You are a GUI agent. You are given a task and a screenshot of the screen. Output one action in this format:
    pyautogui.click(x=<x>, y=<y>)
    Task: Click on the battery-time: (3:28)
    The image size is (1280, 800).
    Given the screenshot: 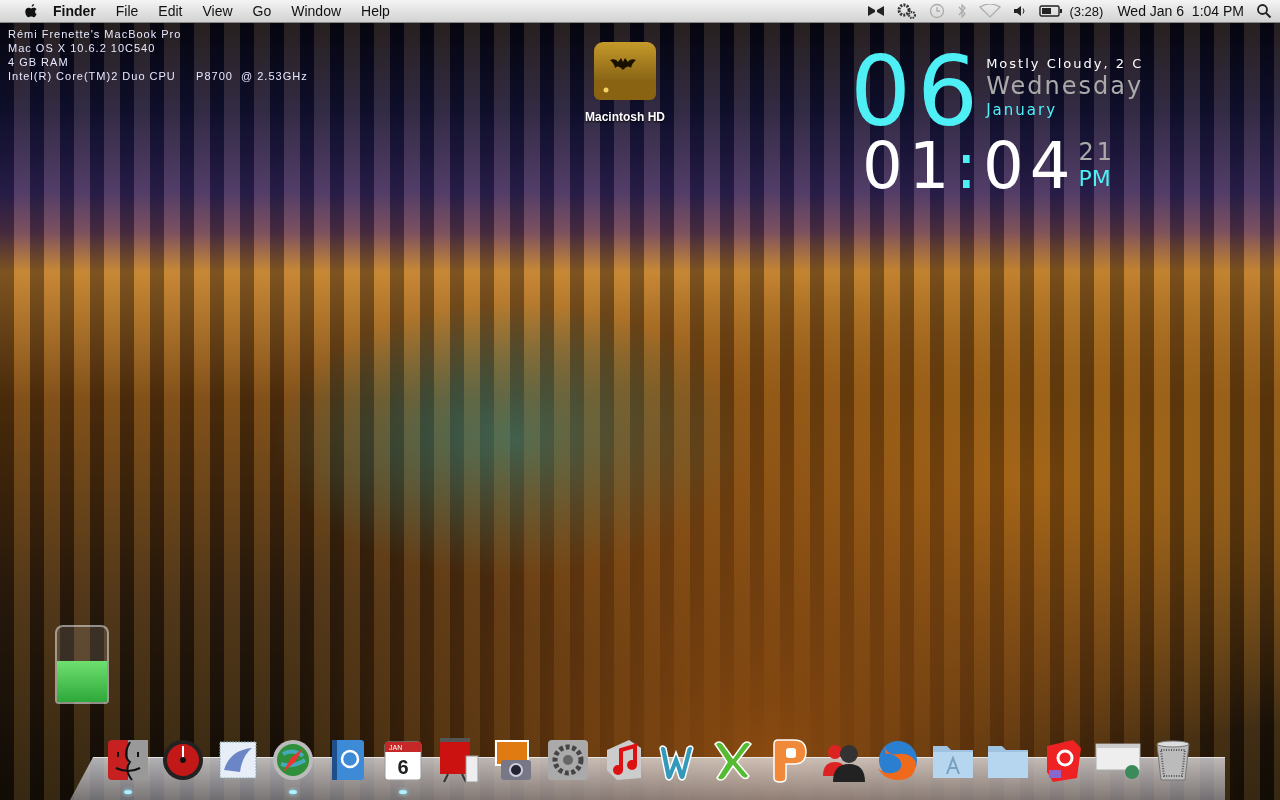 What is the action you would take?
    pyautogui.click(x=1086, y=11)
    